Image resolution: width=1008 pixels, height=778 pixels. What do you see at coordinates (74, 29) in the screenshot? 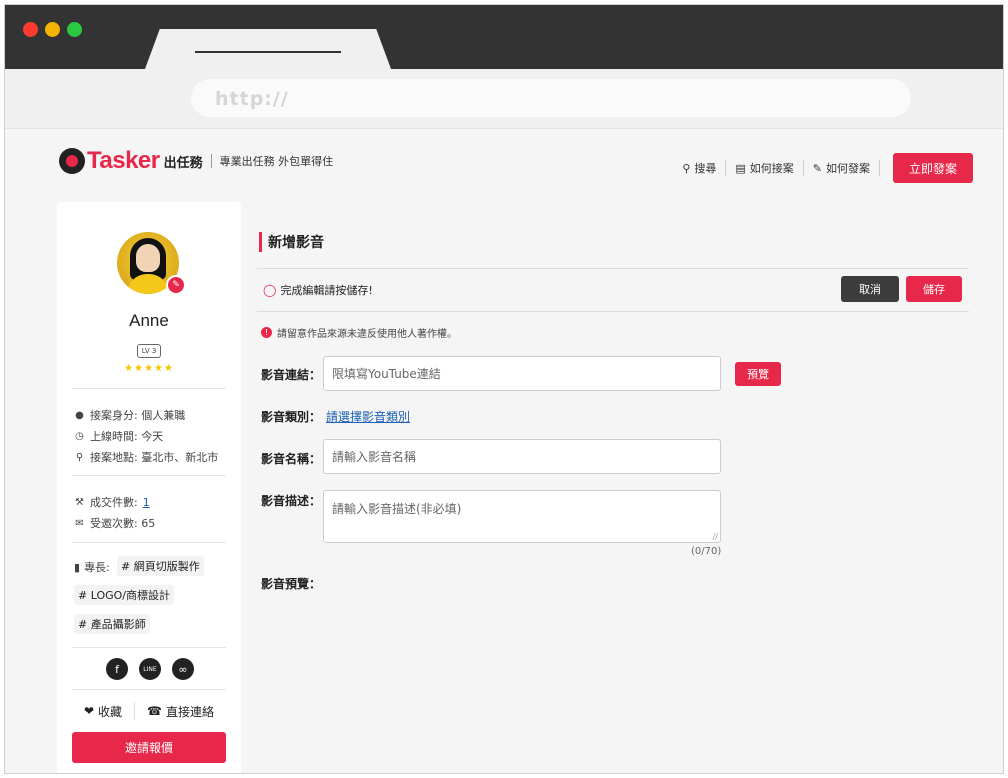
I see `maximize-window-button` at bounding box center [74, 29].